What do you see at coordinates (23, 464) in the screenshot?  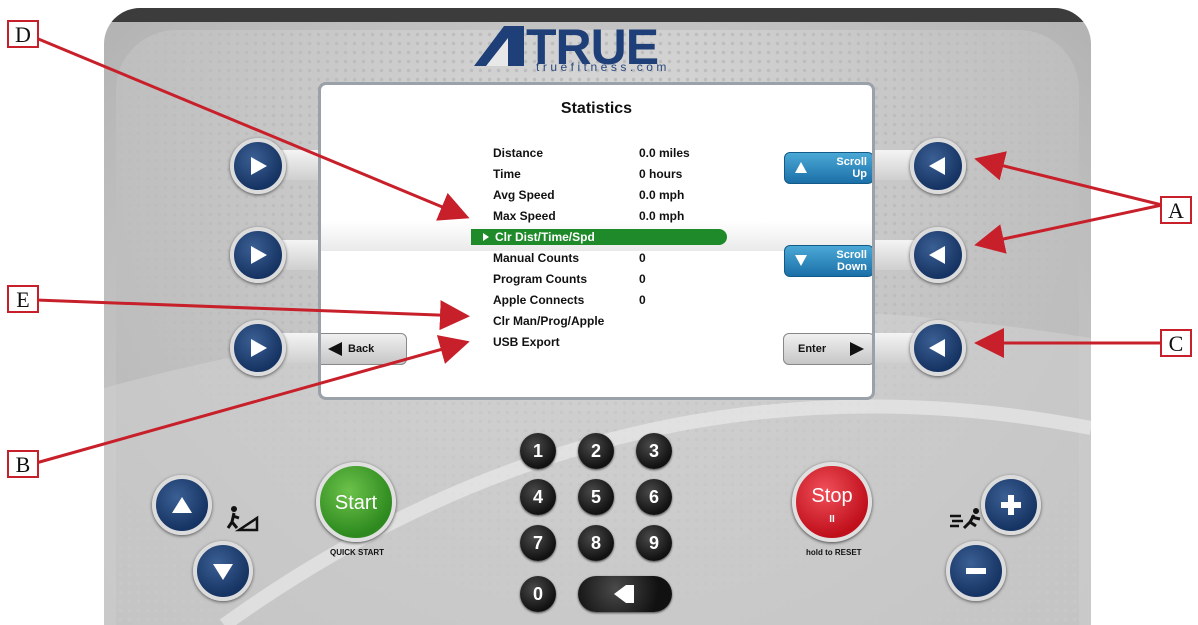 I see `callout-b: B` at bounding box center [23, 464].